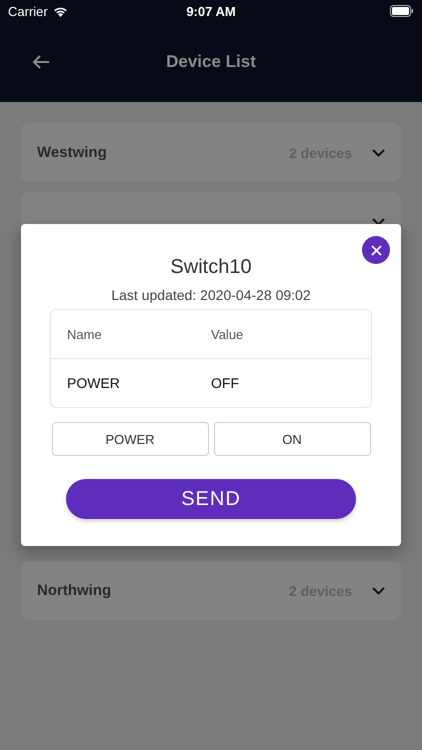 This screenshot has width=422, height=750. I want to click on dialog-title: Switch10, so click(211, 267).